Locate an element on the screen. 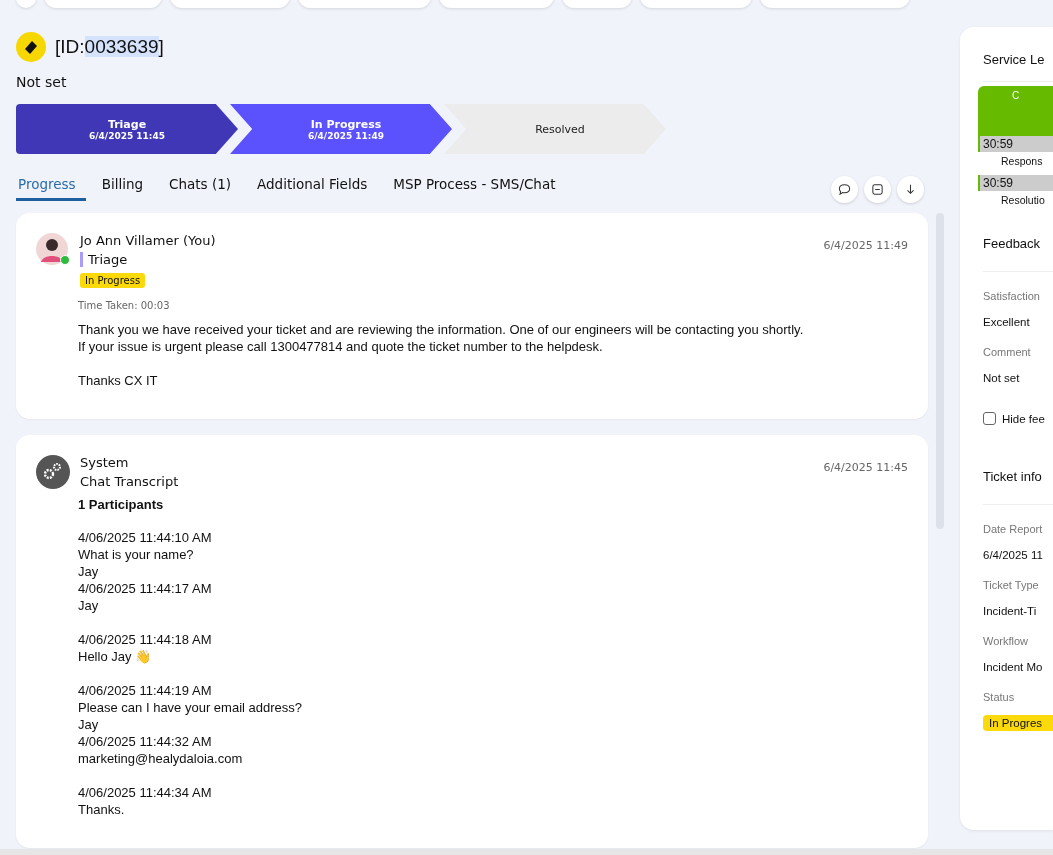 The width and height of the screenshot is (1053, 855). status-badge: In Progres is located at coordinates (1018, 723).